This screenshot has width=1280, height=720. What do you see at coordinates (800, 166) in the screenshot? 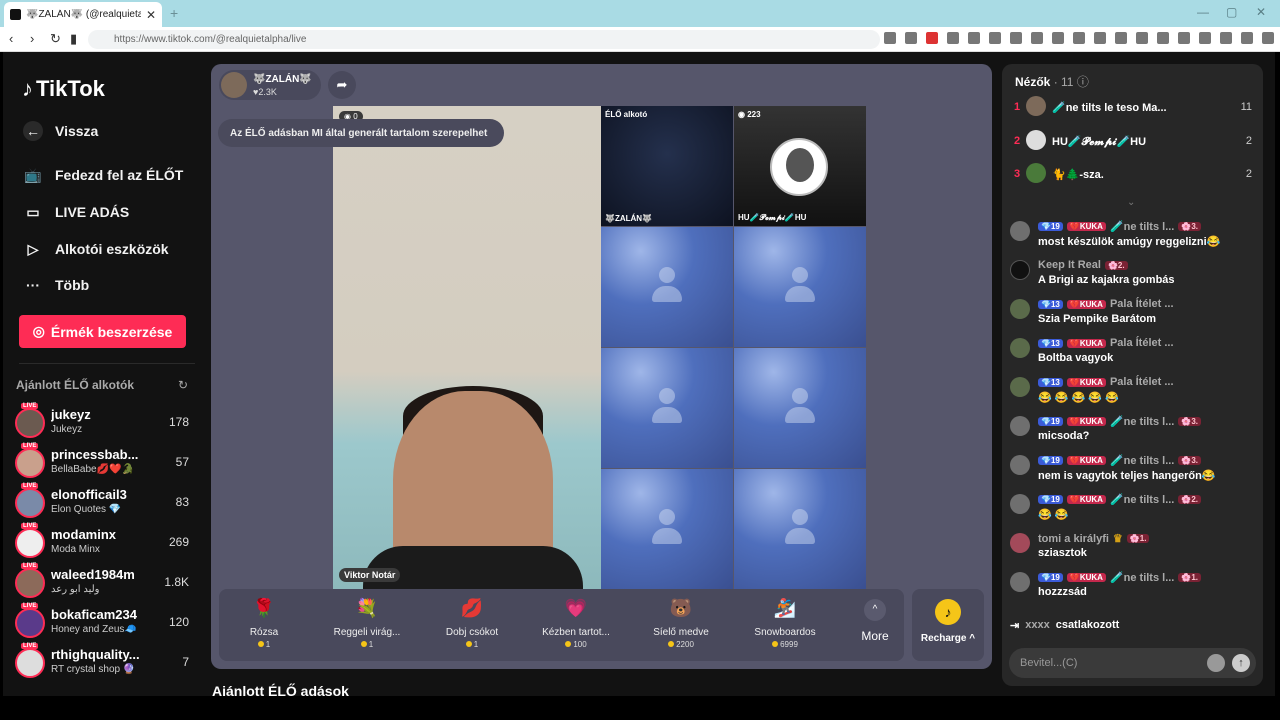
I see `guest-cell-pempi: ◉ 223 HU🧪𝓟𝓮𝓶𝓹𝓲🧪HU` at bounding box center [800, 166].